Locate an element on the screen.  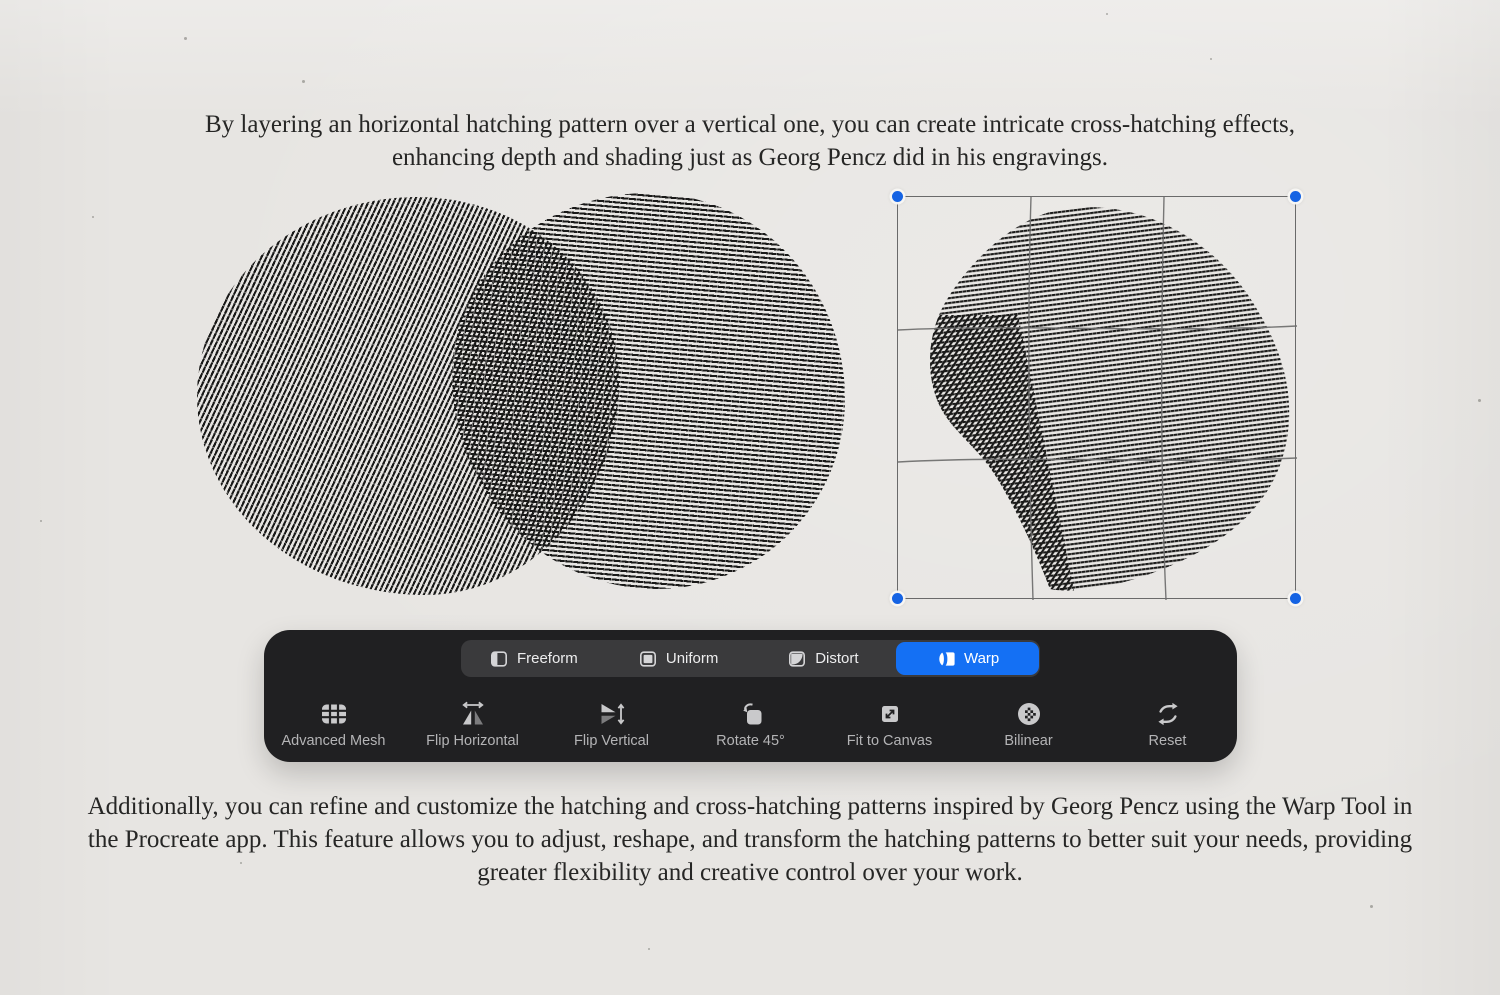
button-label: Flip Horizontal is located at coordinates (472, 741).